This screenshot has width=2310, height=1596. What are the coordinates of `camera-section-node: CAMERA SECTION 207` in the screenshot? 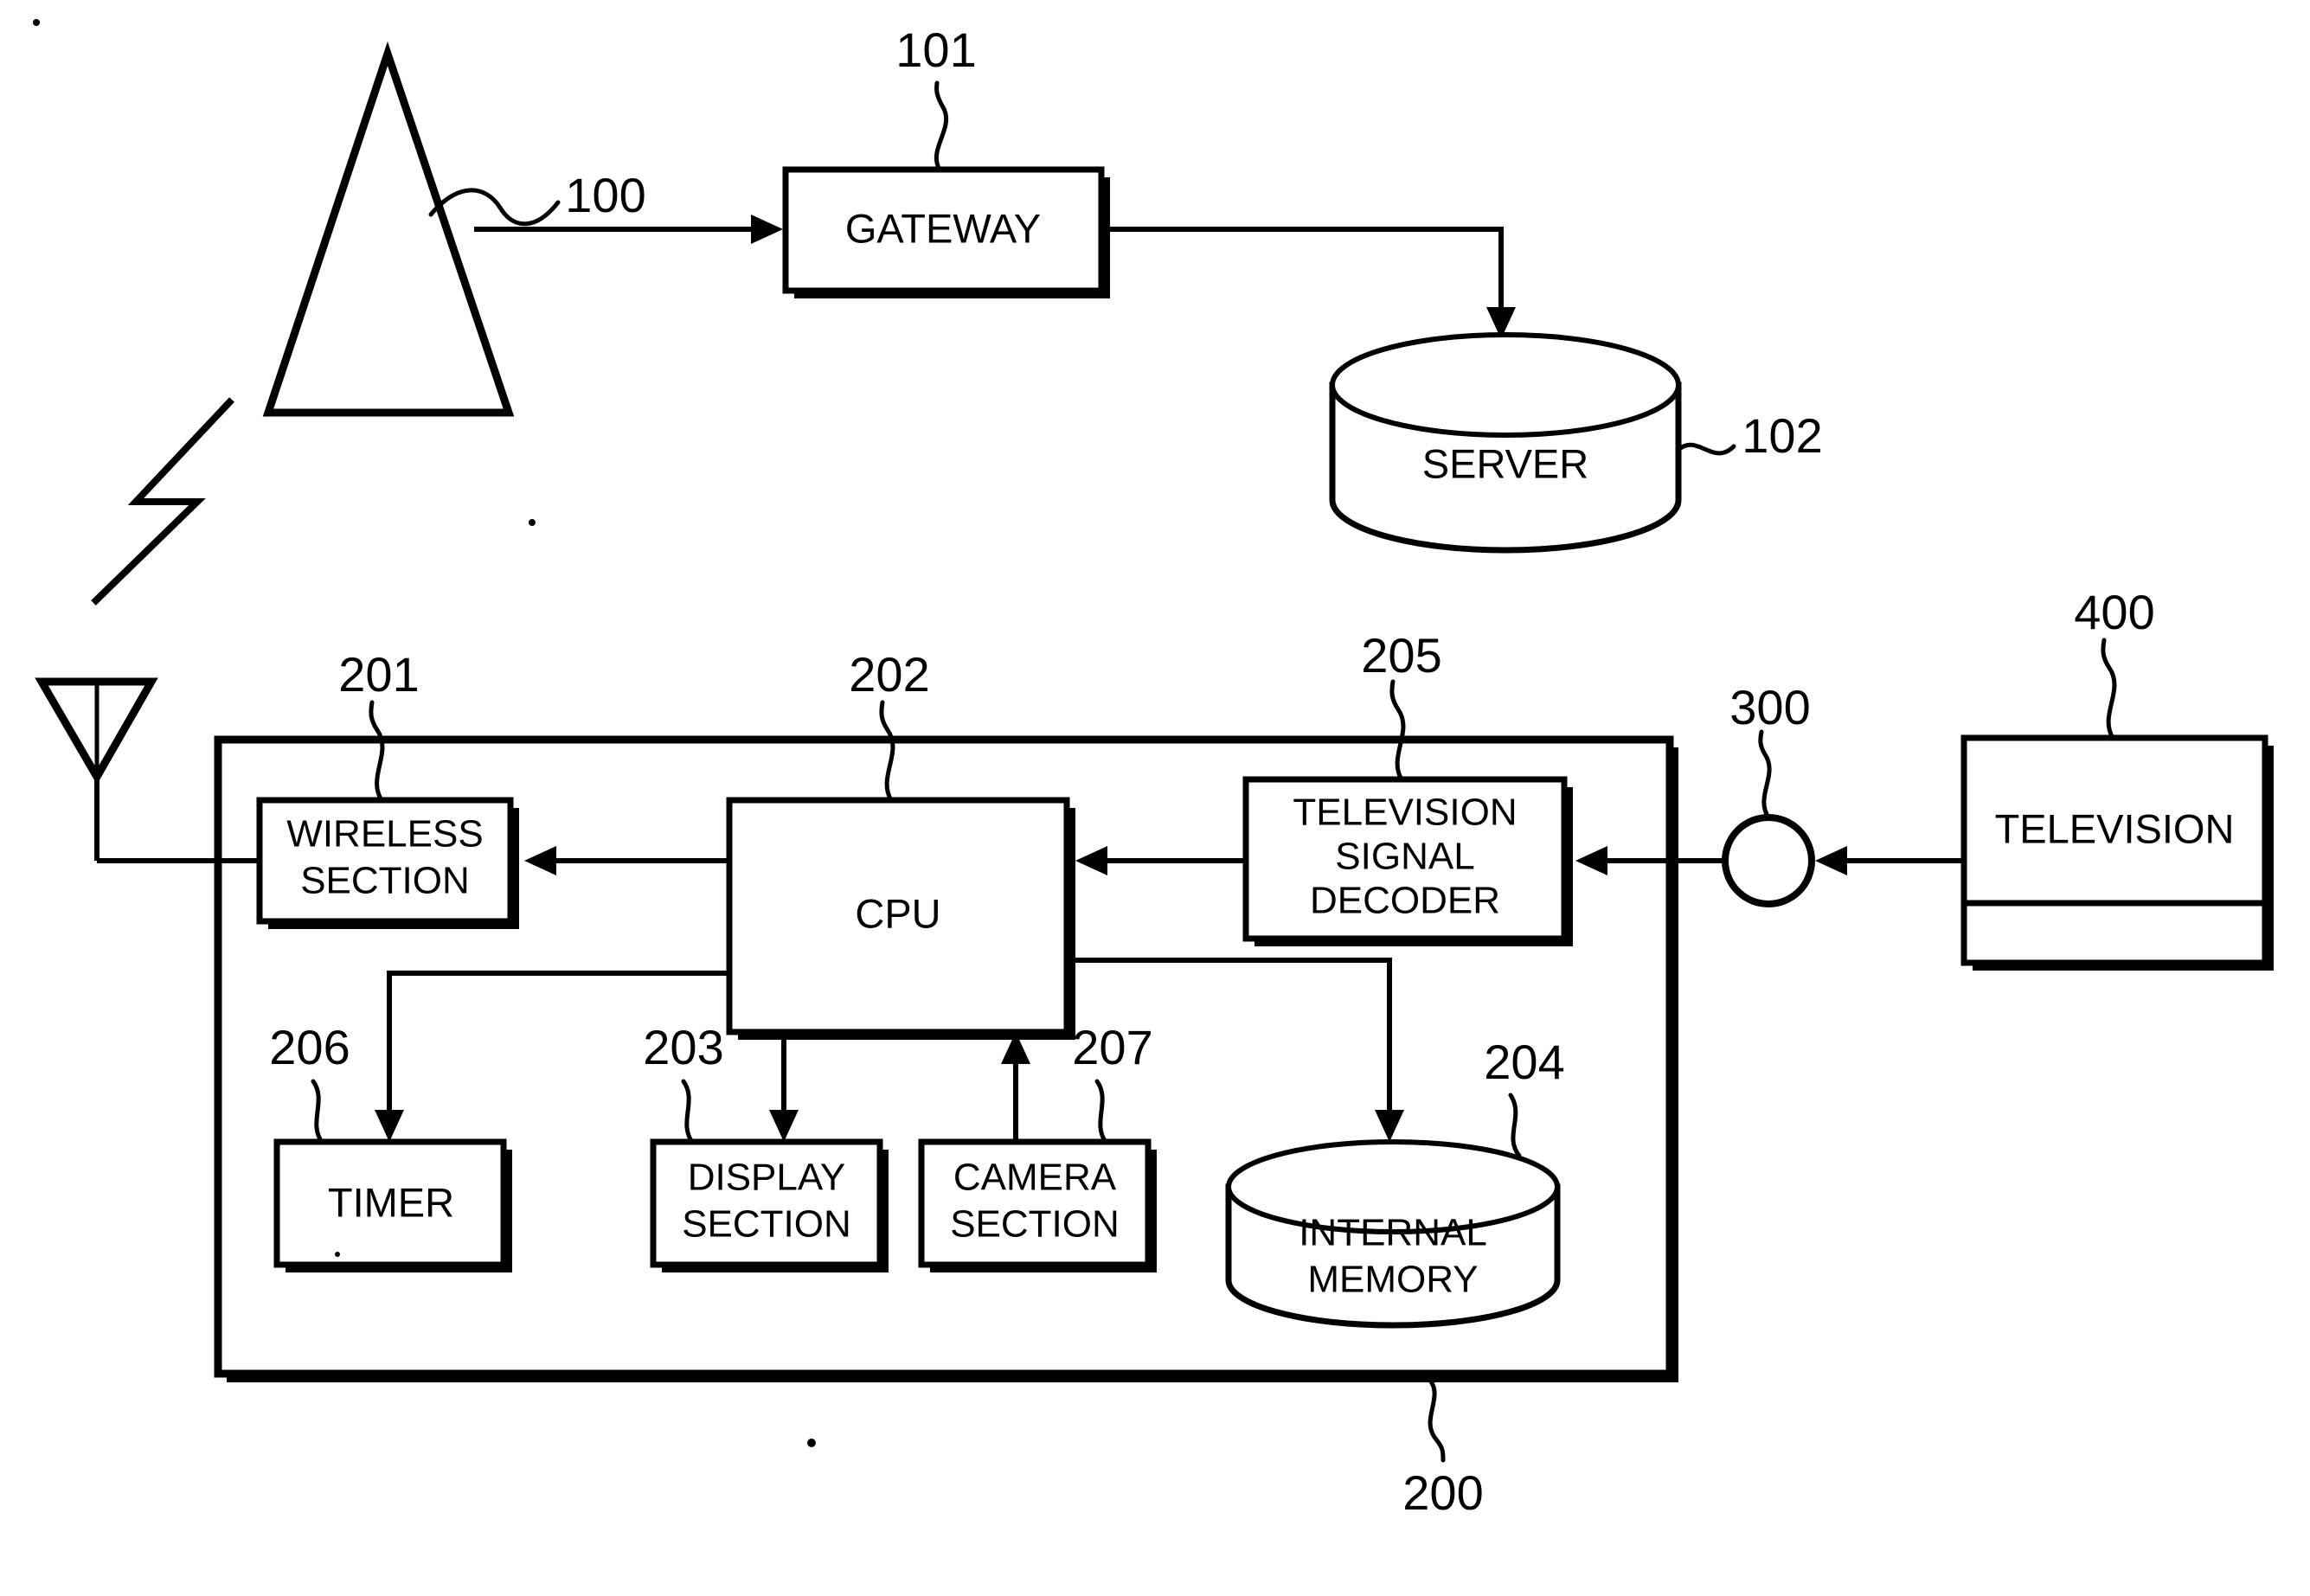 It's located at (1038, 1146).